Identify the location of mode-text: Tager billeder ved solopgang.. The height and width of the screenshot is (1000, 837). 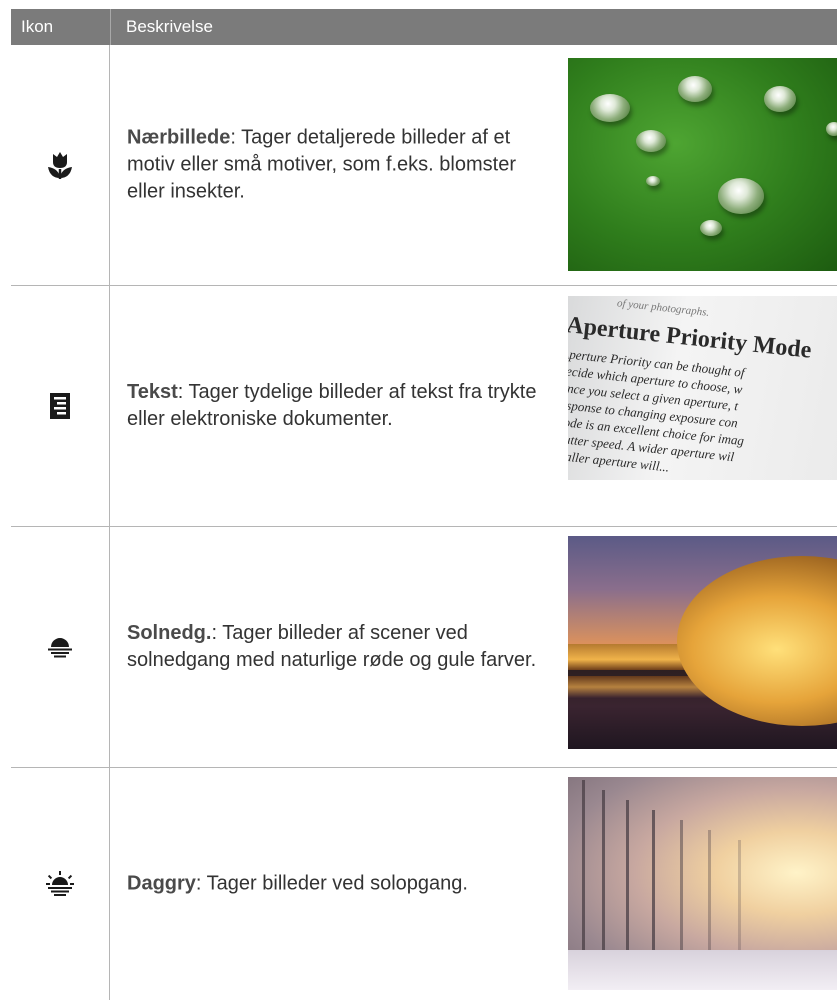
(337, 883).